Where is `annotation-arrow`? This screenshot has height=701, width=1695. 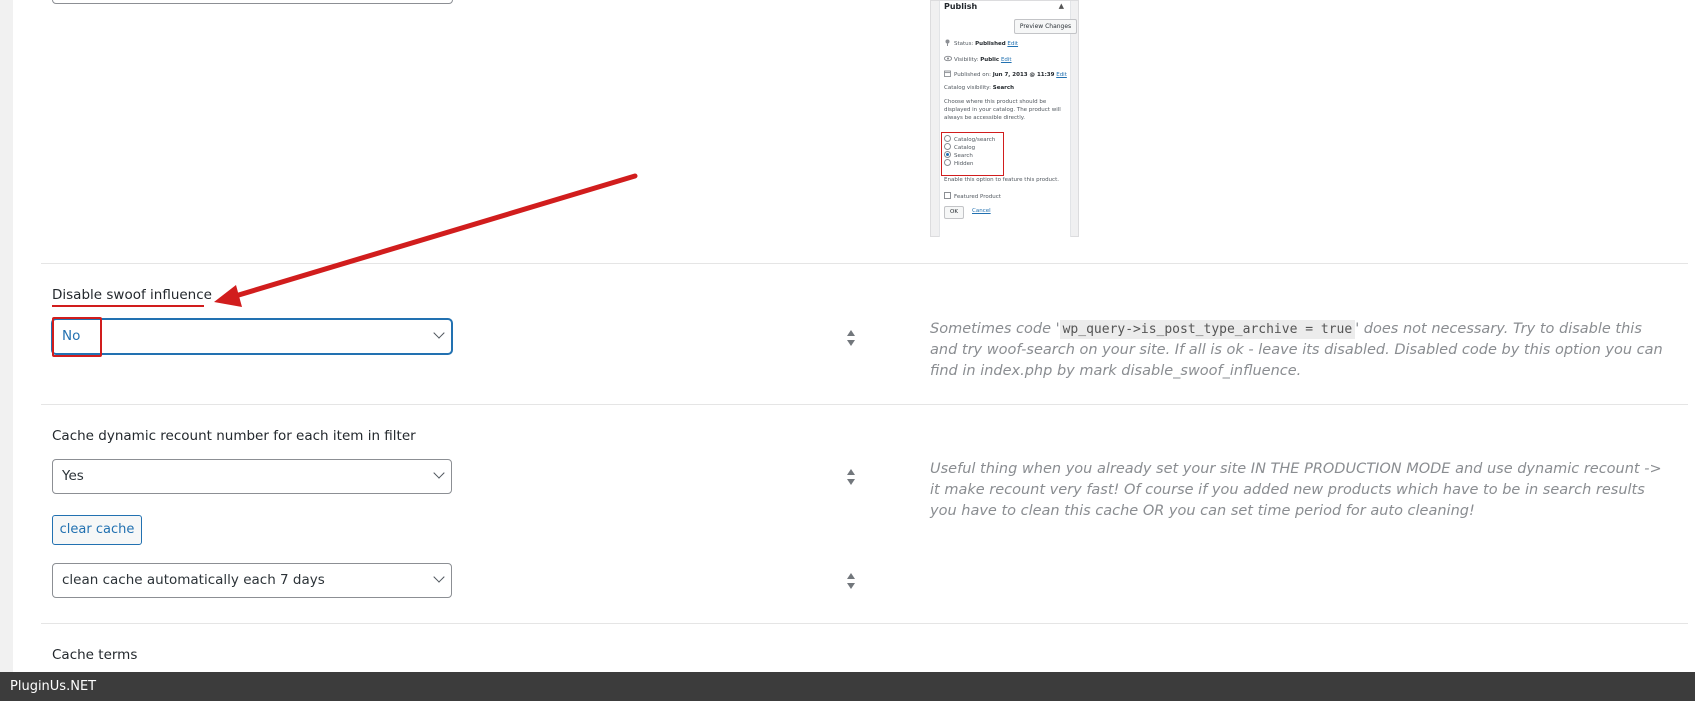 annotation-arrow is located at coordinates (426, 240).